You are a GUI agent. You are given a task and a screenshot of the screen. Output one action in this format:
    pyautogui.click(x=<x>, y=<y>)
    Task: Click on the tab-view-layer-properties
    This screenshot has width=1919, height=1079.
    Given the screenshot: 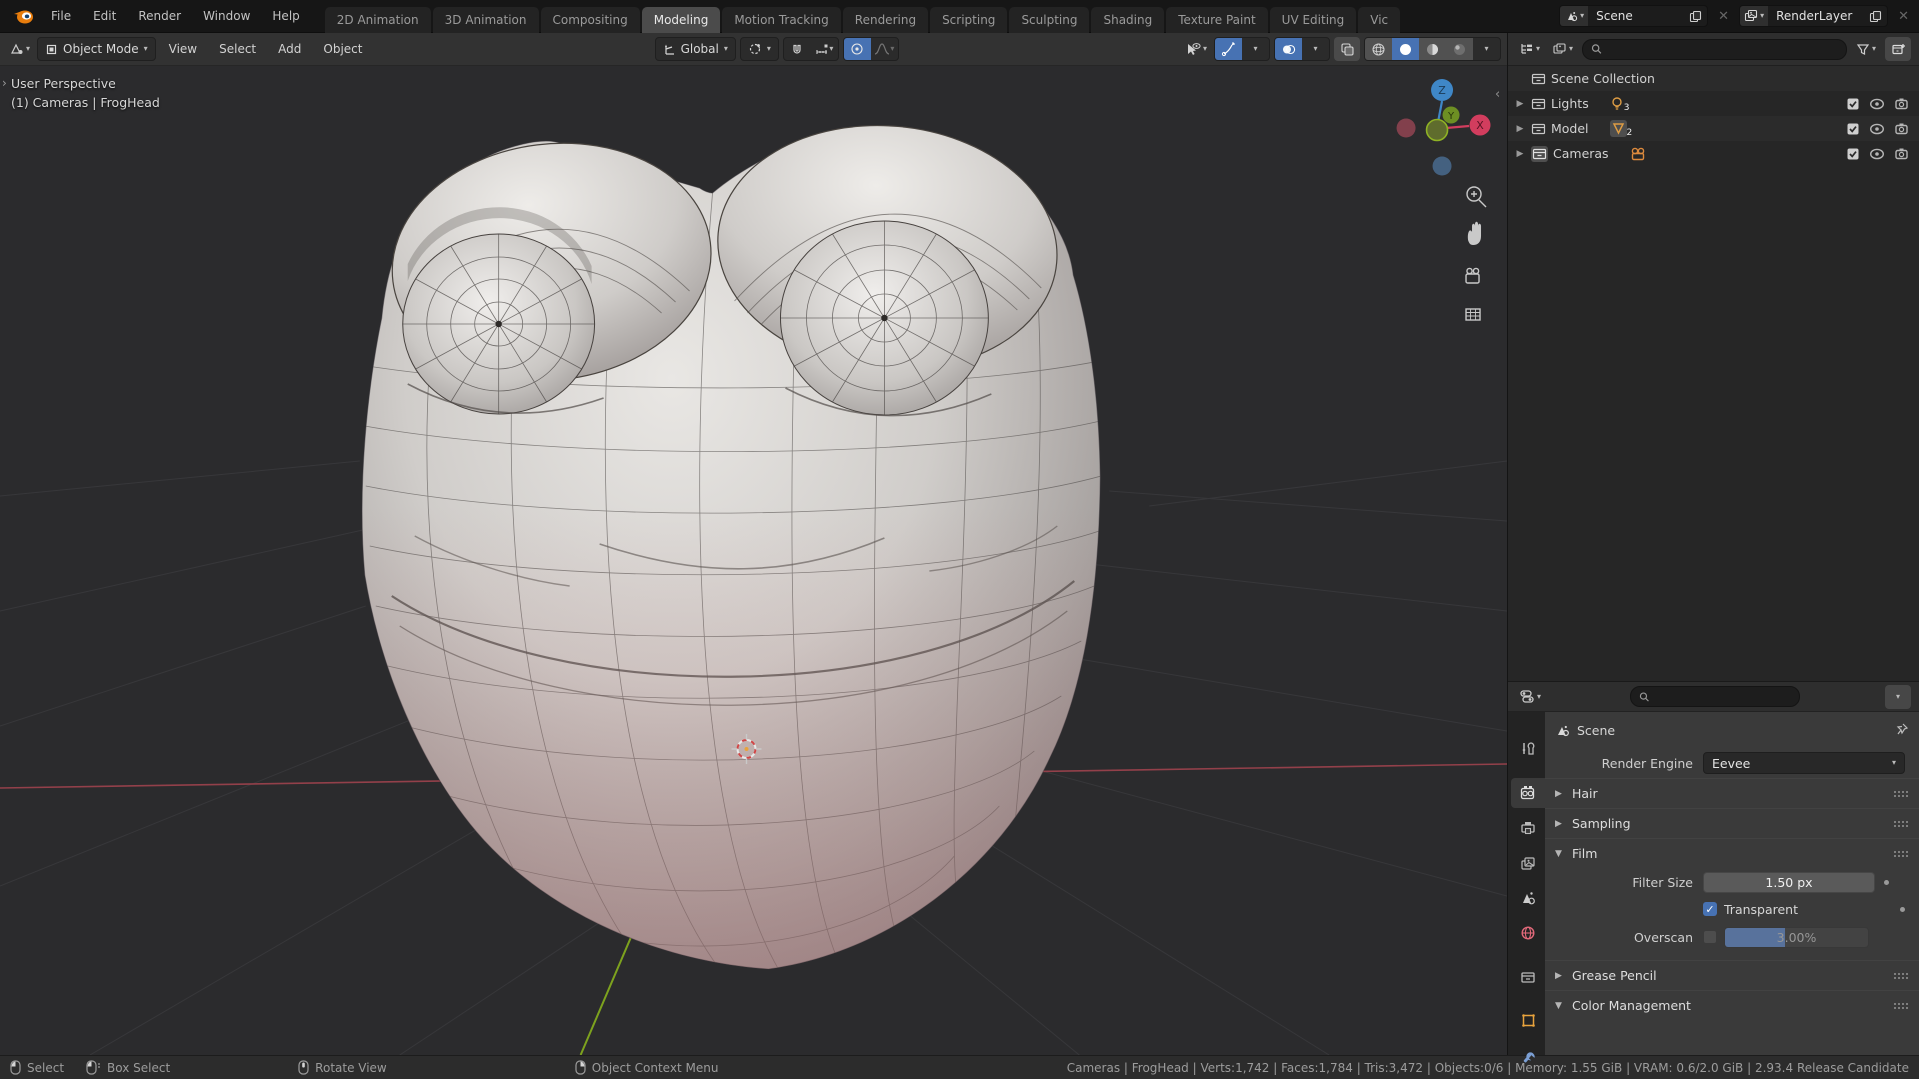 What is the action you would take?
    pyautogui.click(x=1528, y=864)
    